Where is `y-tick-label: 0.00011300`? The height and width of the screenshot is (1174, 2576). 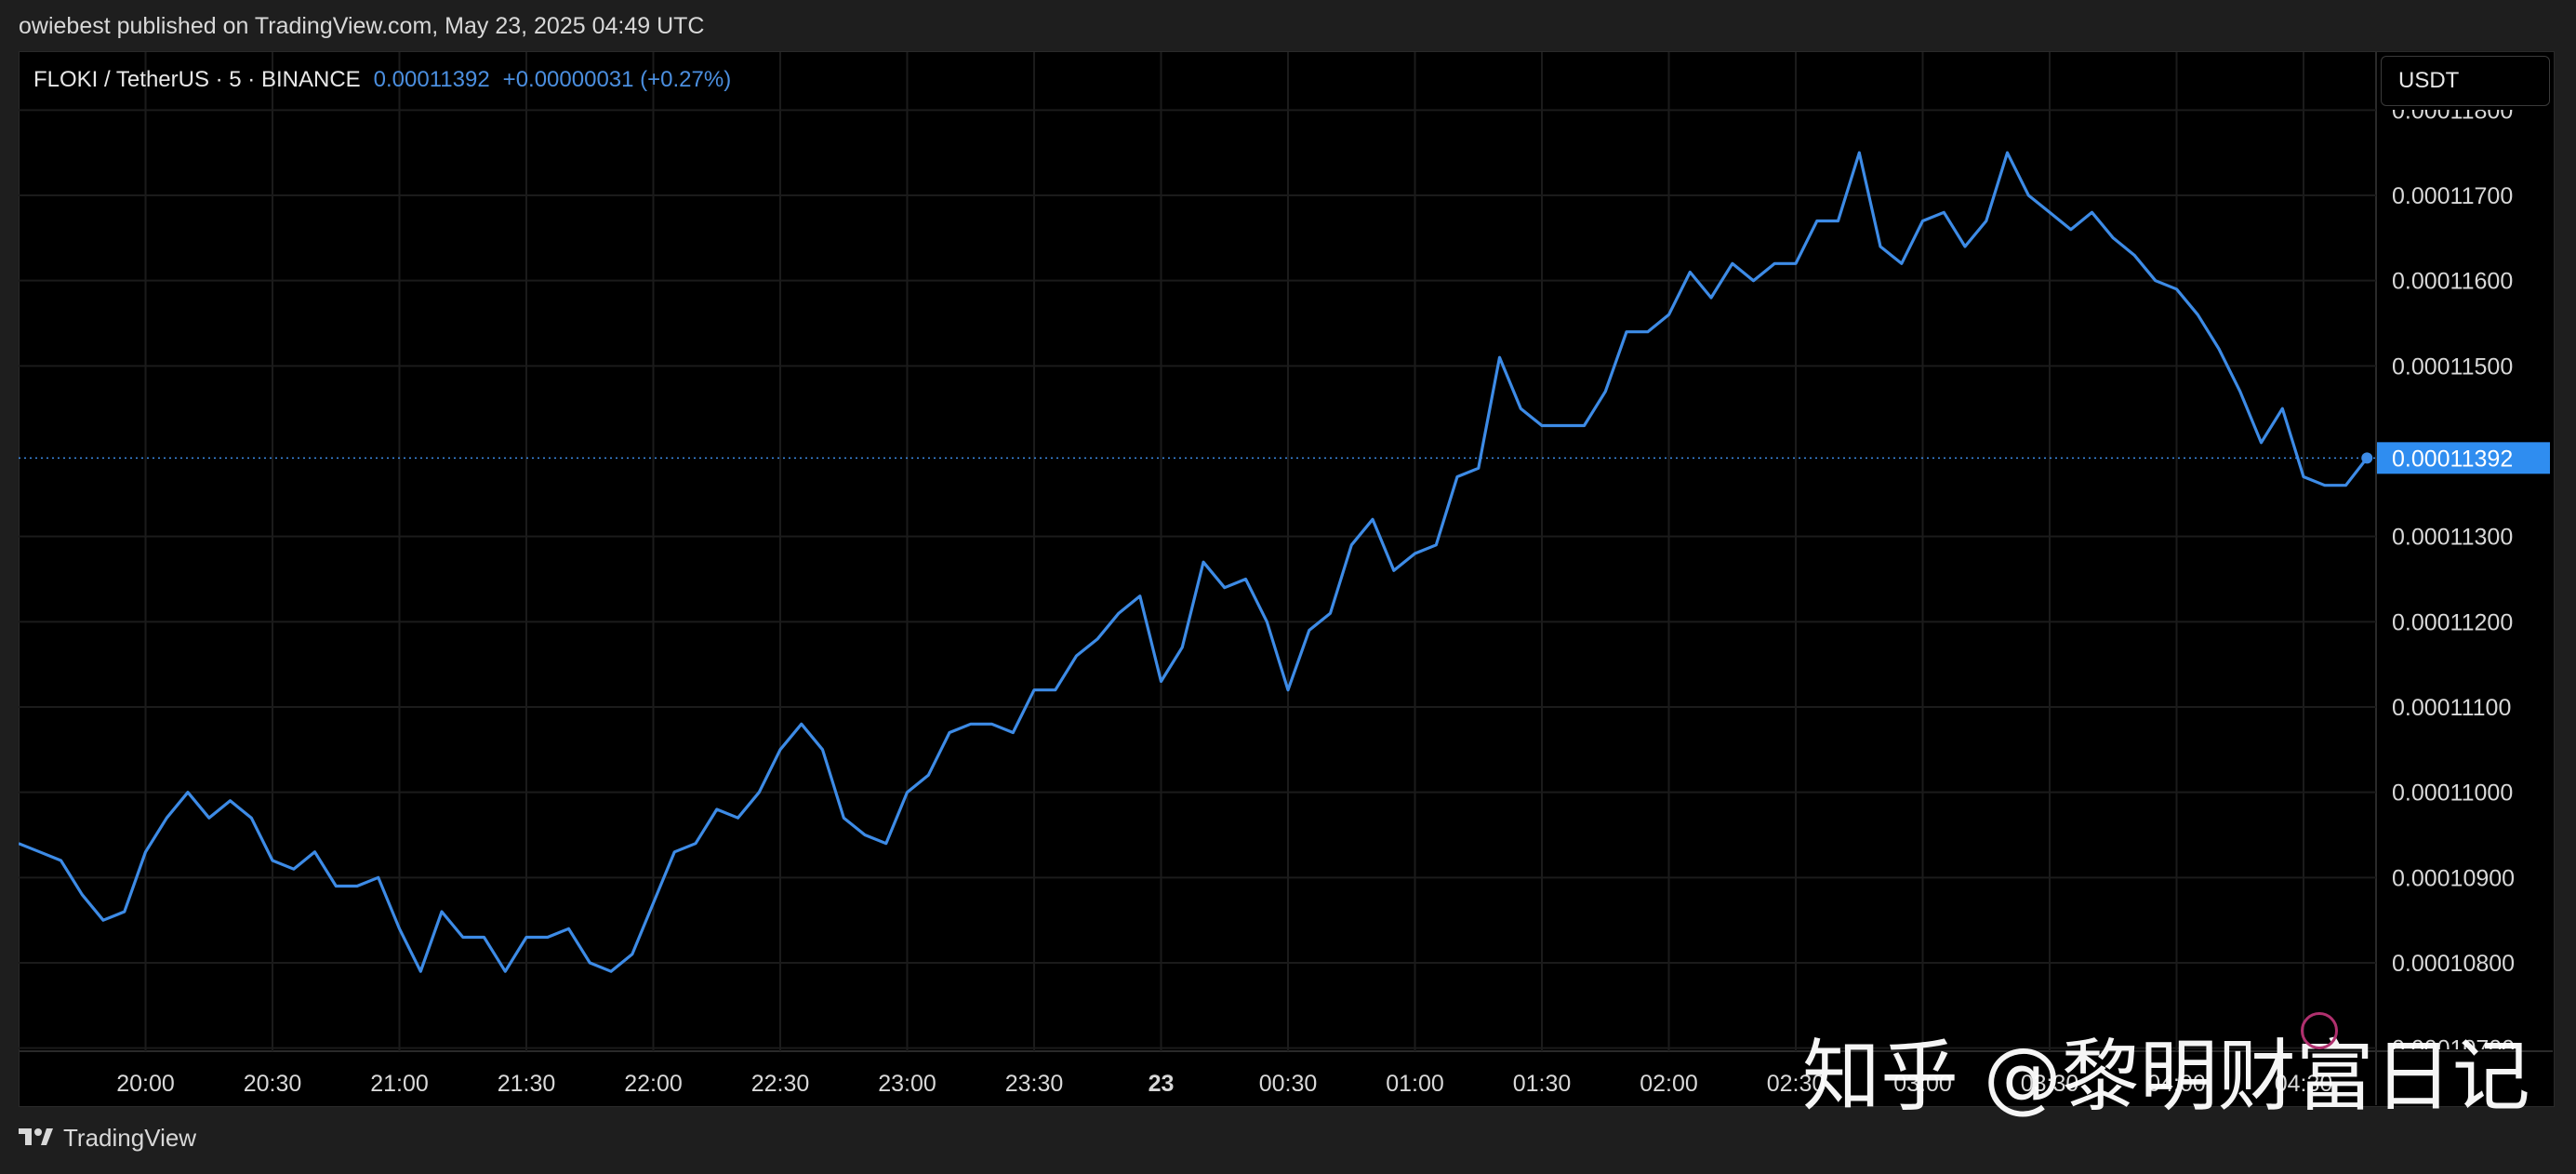 y-tick-label: 0.00011300 is located at coordinates (2452, 538).